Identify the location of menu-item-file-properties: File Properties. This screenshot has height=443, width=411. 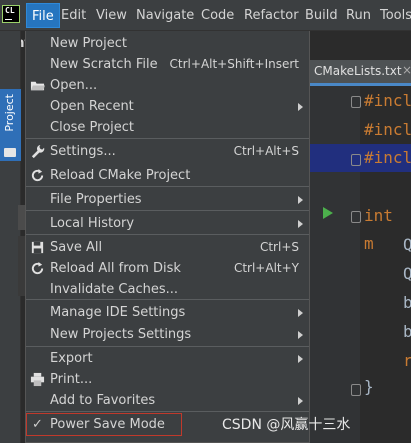
(167, 199).